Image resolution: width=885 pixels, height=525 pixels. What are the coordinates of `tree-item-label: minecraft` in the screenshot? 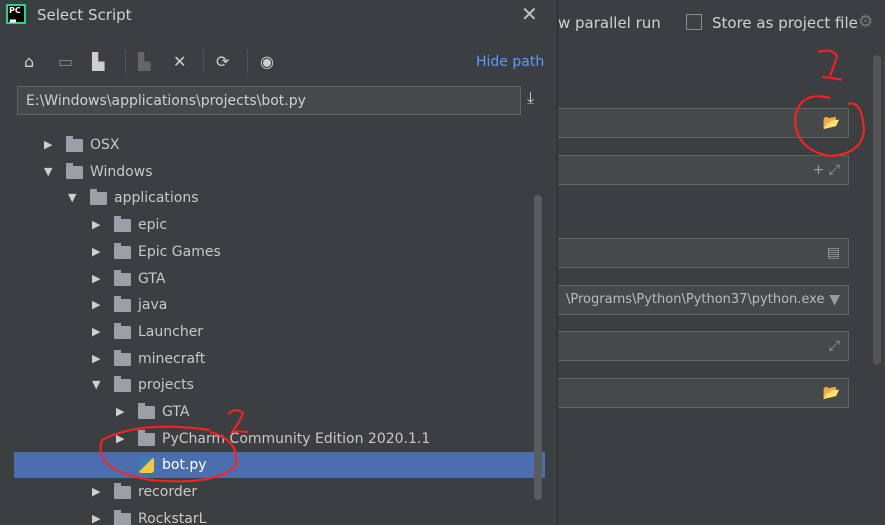 It's located at (172, 358).